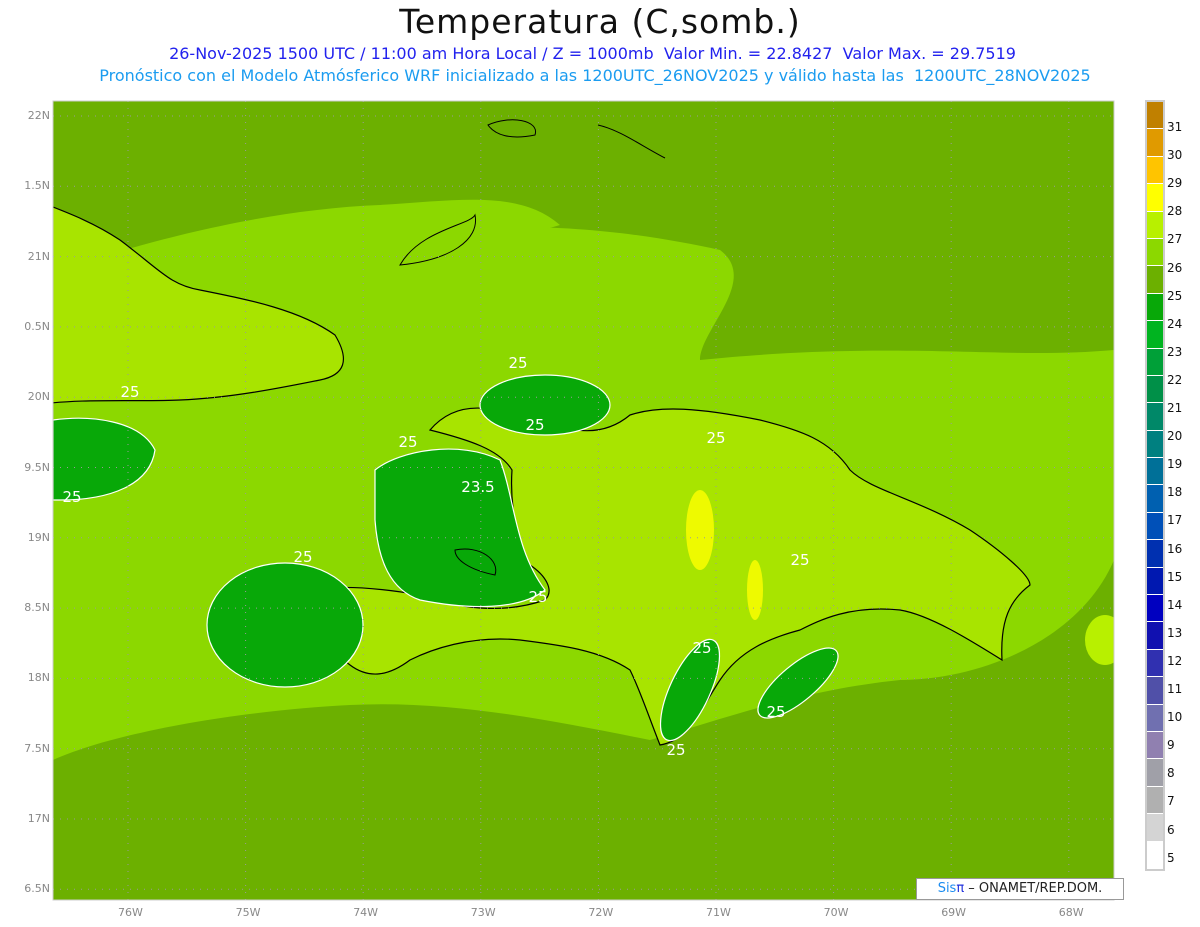  Describe the element at coordinates (1175, 520) in the screenshot. I see `colorbar-label: 17` at that location.